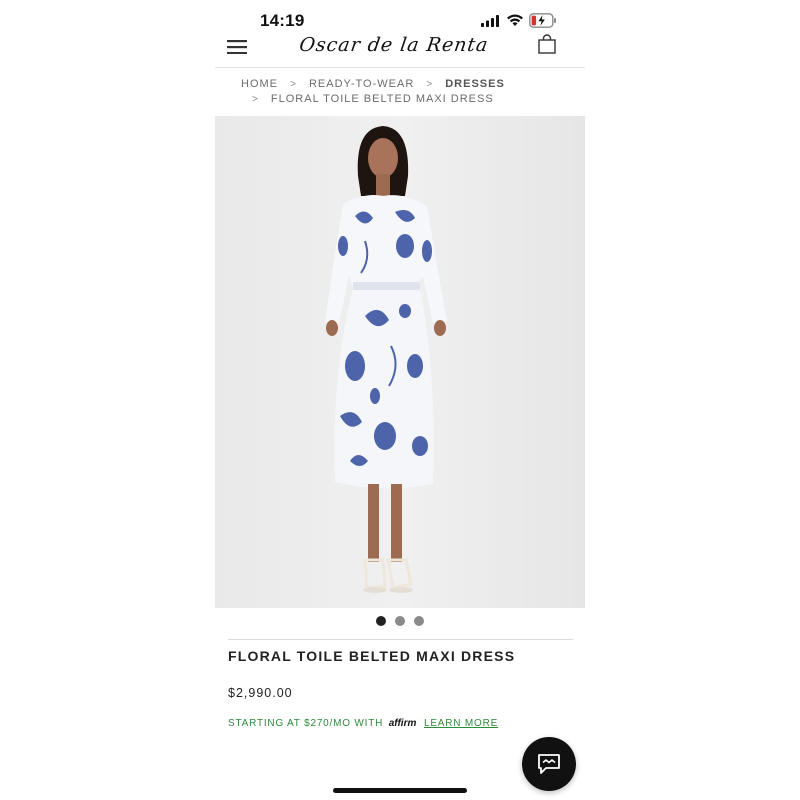 This screenshot has width=800, height=800. I want to click on site-header: Oscar de la Renta, so click(400, 48).